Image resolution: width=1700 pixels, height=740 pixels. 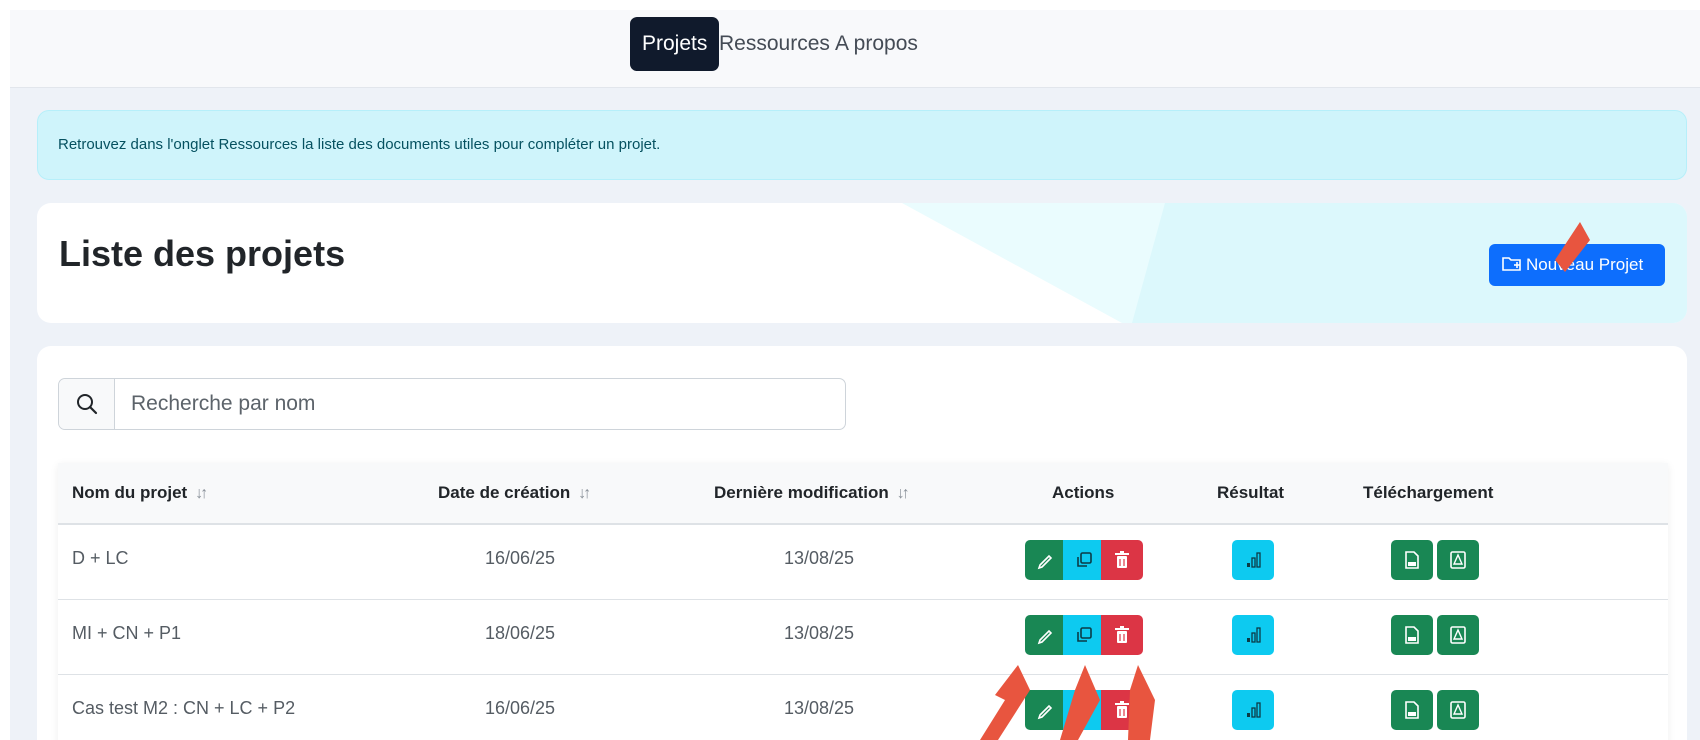 I want to click on search-addon, so click(x=87, y=404).